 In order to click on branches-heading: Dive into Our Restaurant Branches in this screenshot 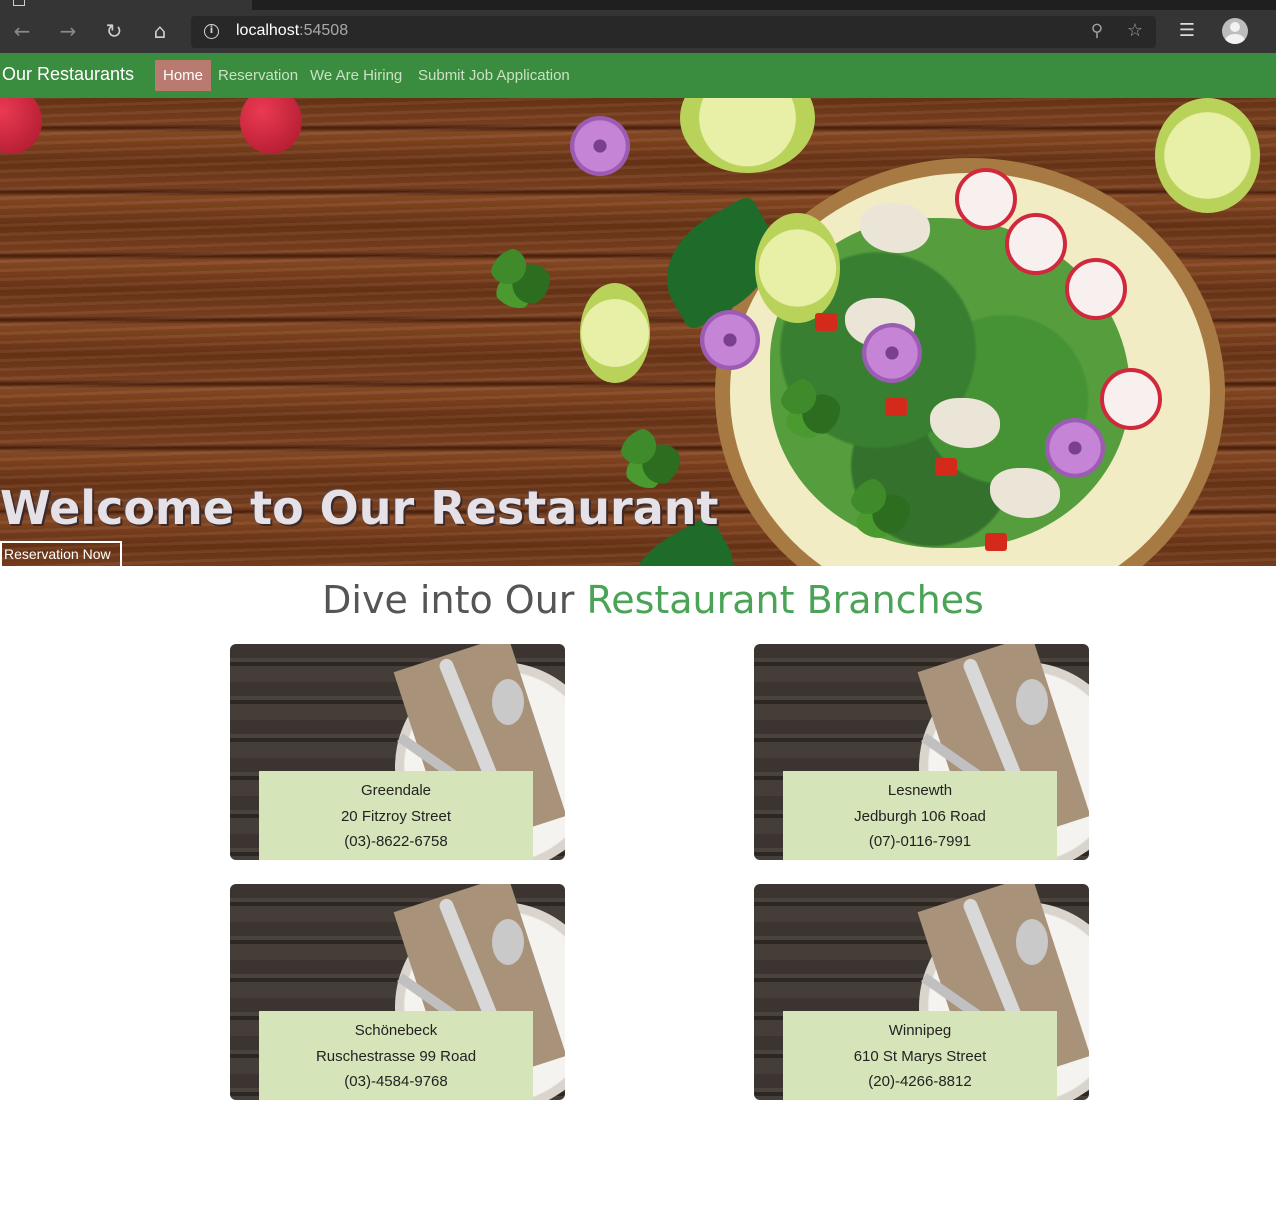, I will do `click(653, 600)`.